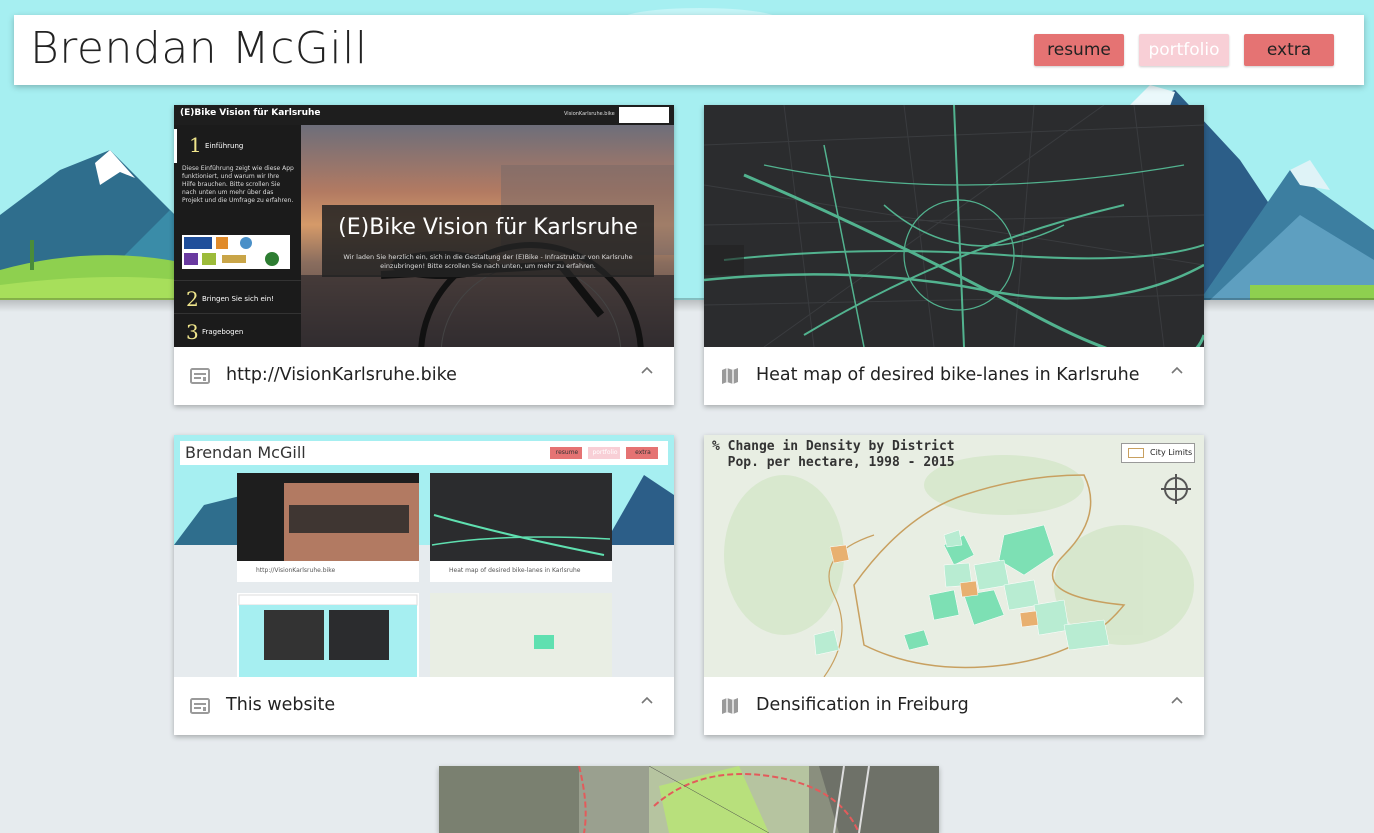 The width and height of the screenshot is (1374, 833). What do you see at coordinates (192, 332) in the screenshot?
I see `thumb-step-number: 3` at bounding box center [192, 332].